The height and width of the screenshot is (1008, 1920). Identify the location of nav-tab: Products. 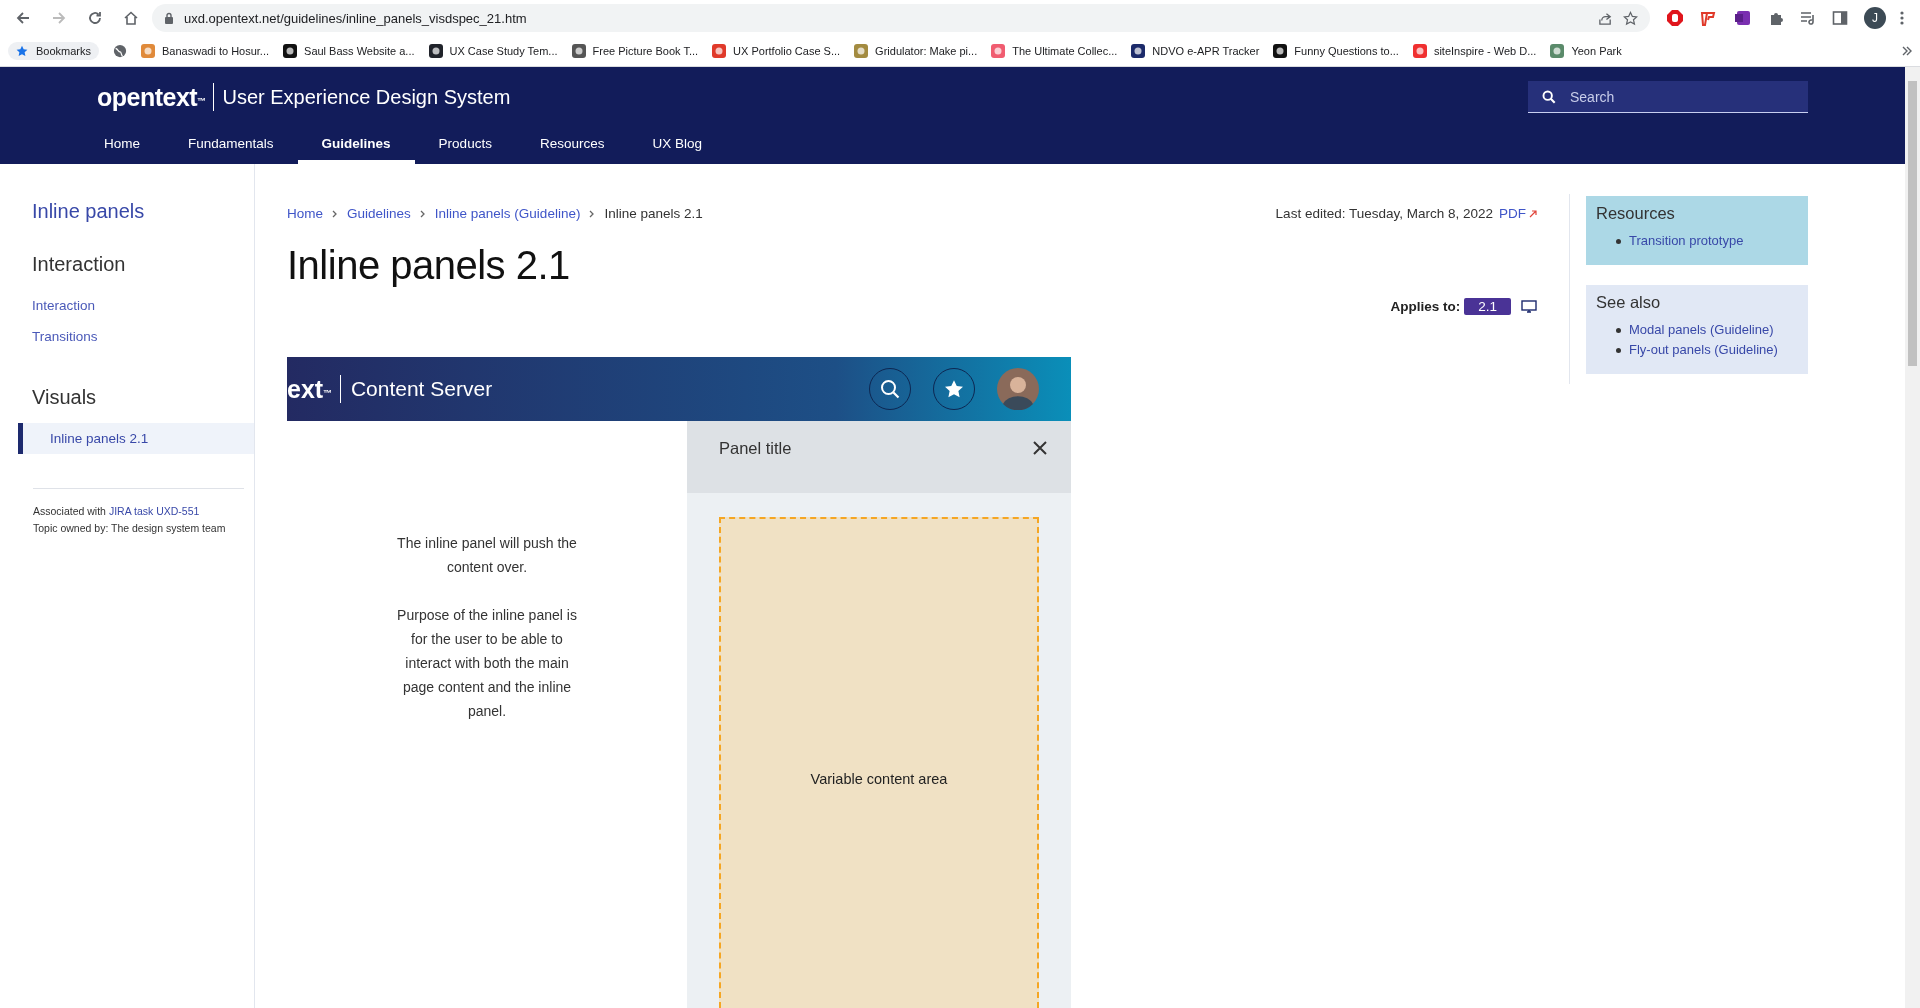
(465, 145).